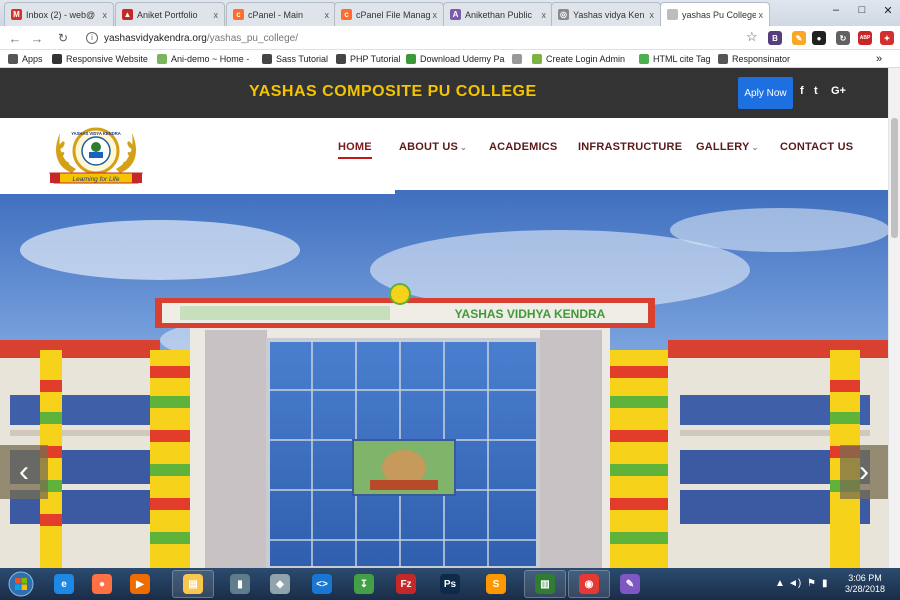  What do you see at coordinates (864, 472) in the screenshot?
I see `slider-next-button: ›` at bounding box center [864, 472].